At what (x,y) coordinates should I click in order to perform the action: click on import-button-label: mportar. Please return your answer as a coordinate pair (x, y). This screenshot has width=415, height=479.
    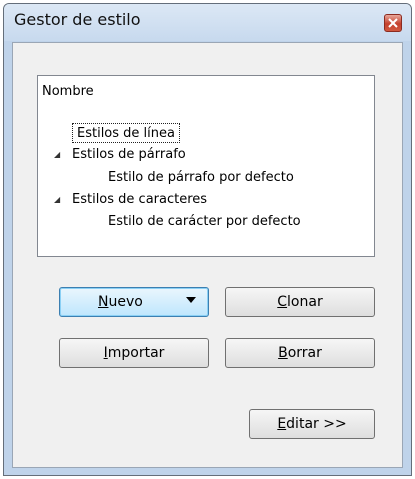
    Looking at the image, I should click on (136, 353).